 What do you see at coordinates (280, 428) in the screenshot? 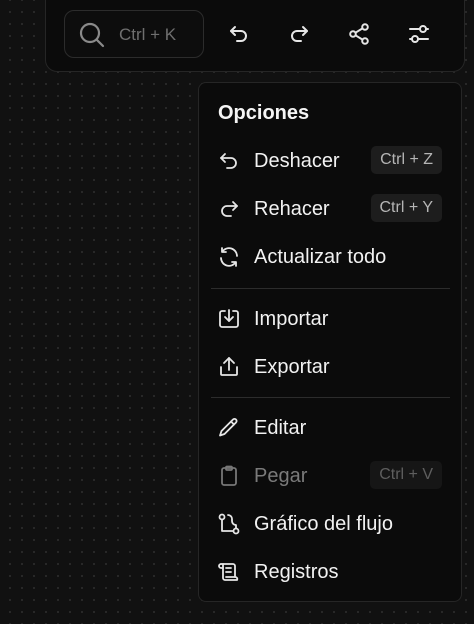
I see `menu-item-label: Editar` at bounding box center [280, 428].